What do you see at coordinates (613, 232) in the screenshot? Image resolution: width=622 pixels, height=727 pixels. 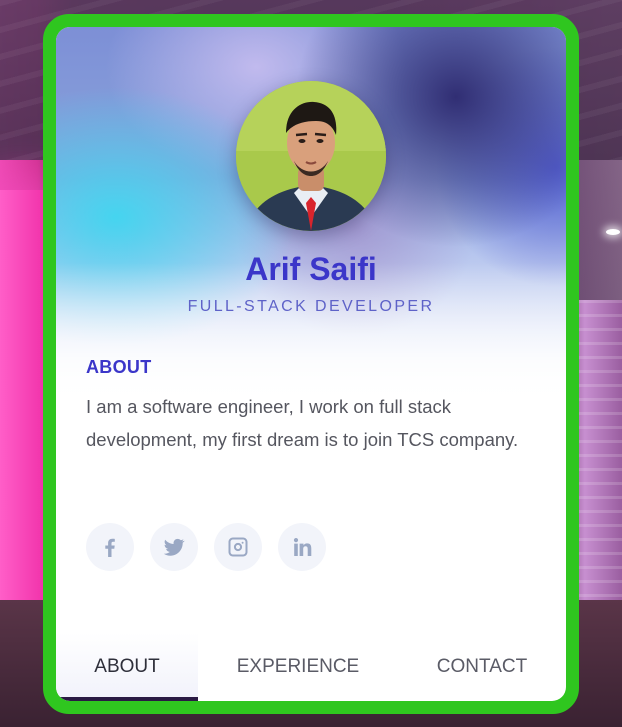 I see `background-ceiling-light` at bounding box center [613, 232].